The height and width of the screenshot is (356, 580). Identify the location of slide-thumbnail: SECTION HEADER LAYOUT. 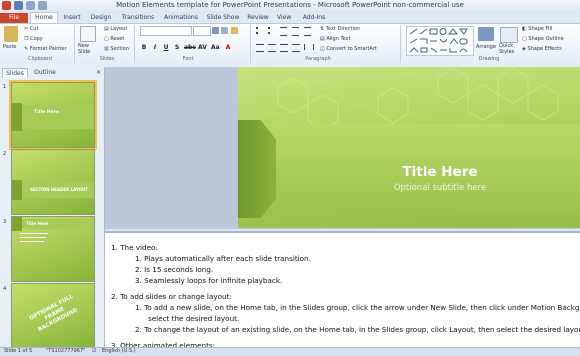
(53, 182).